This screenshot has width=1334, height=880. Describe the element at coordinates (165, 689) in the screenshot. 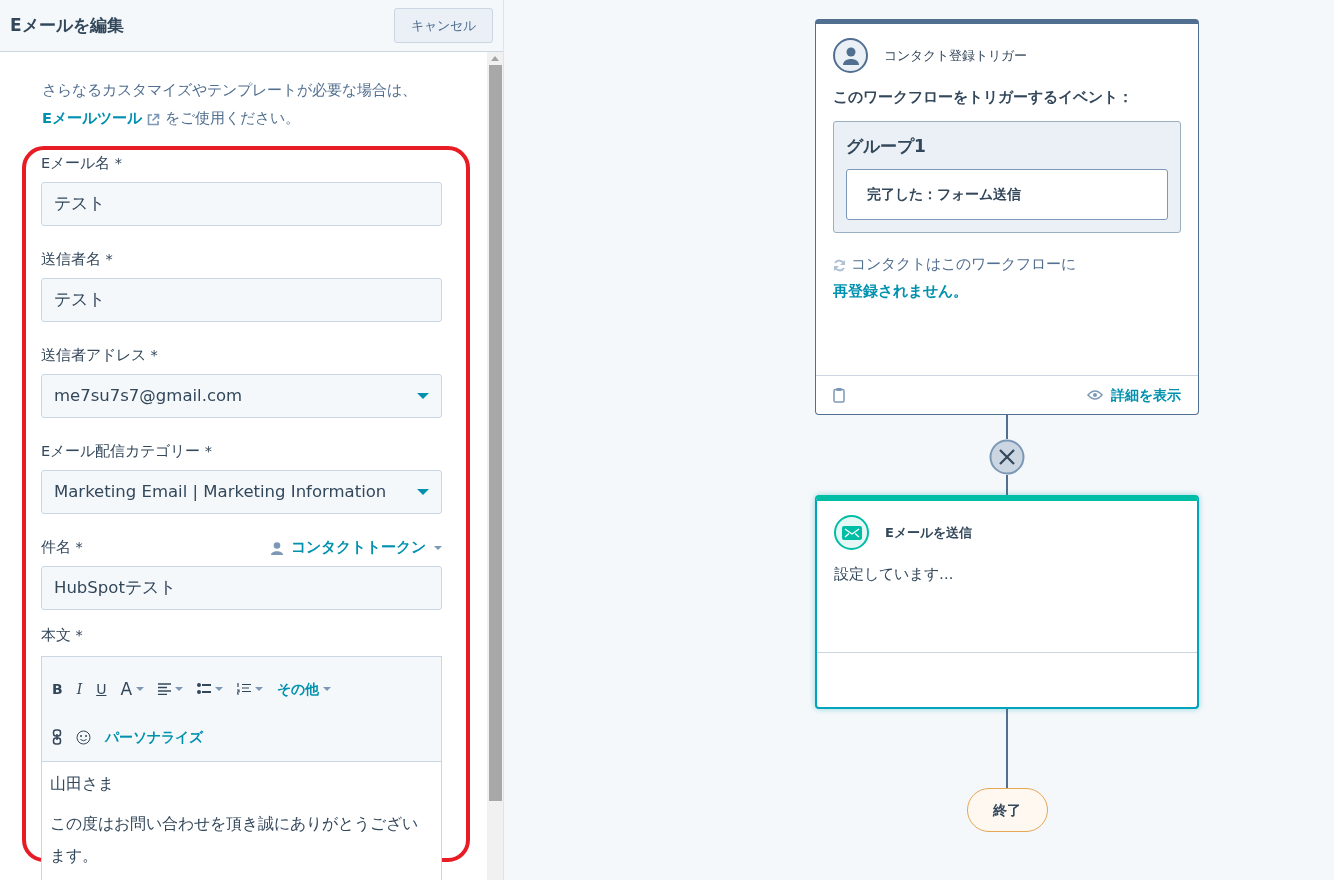

I see `align-icon` at that location.